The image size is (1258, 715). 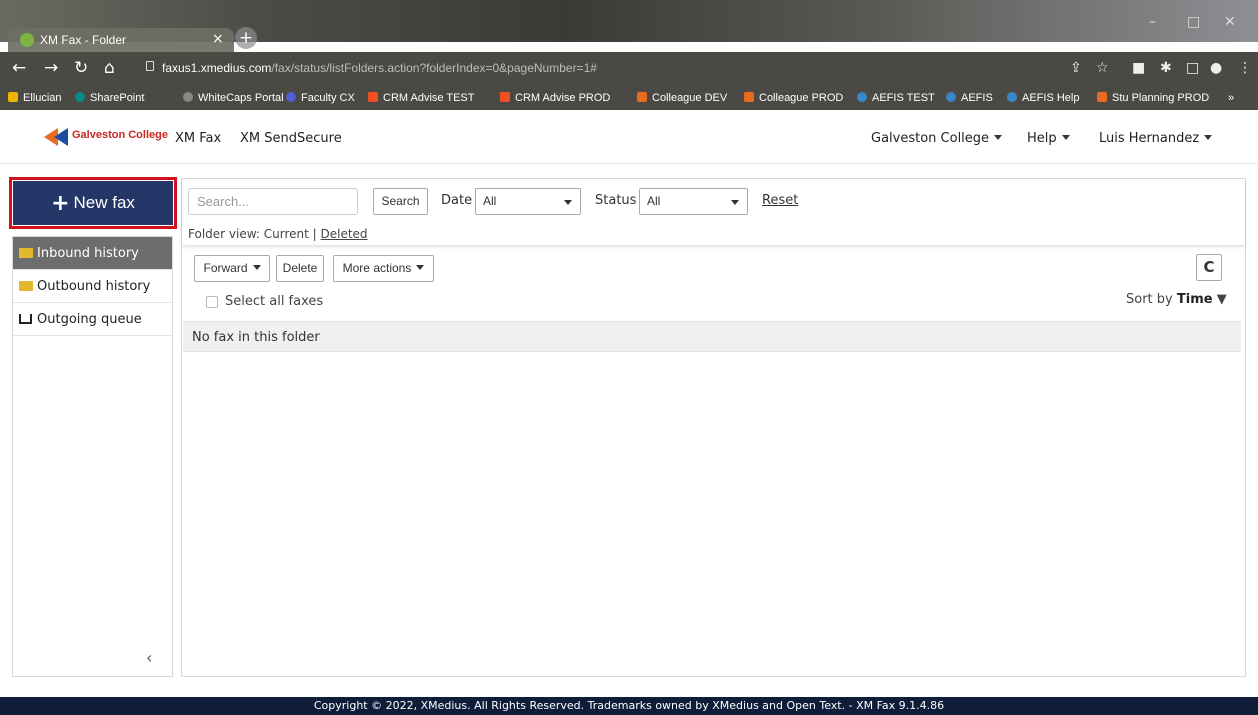 I want to click on lock-icon, so click(x=150, y=66).